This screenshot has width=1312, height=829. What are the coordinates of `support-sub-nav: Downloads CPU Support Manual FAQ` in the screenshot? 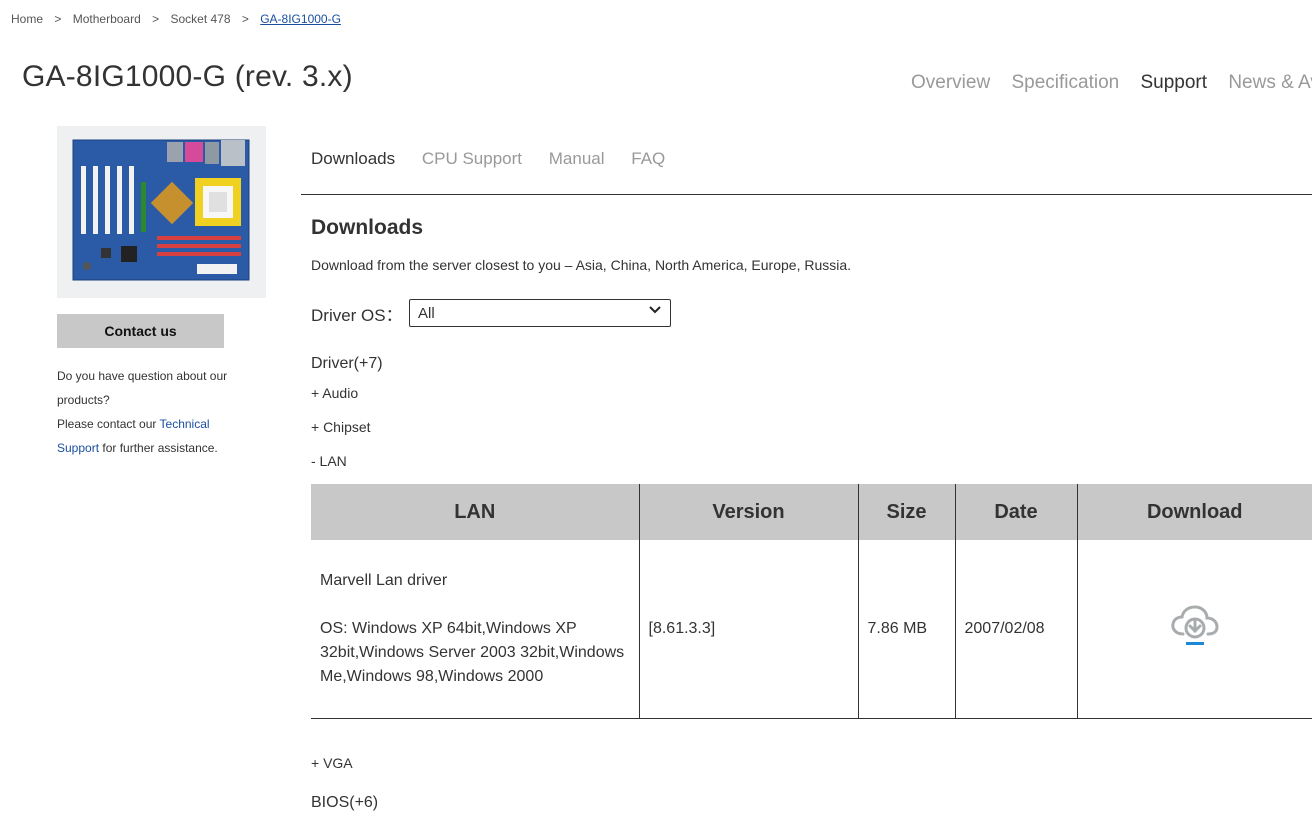 It's located at (499, 159).